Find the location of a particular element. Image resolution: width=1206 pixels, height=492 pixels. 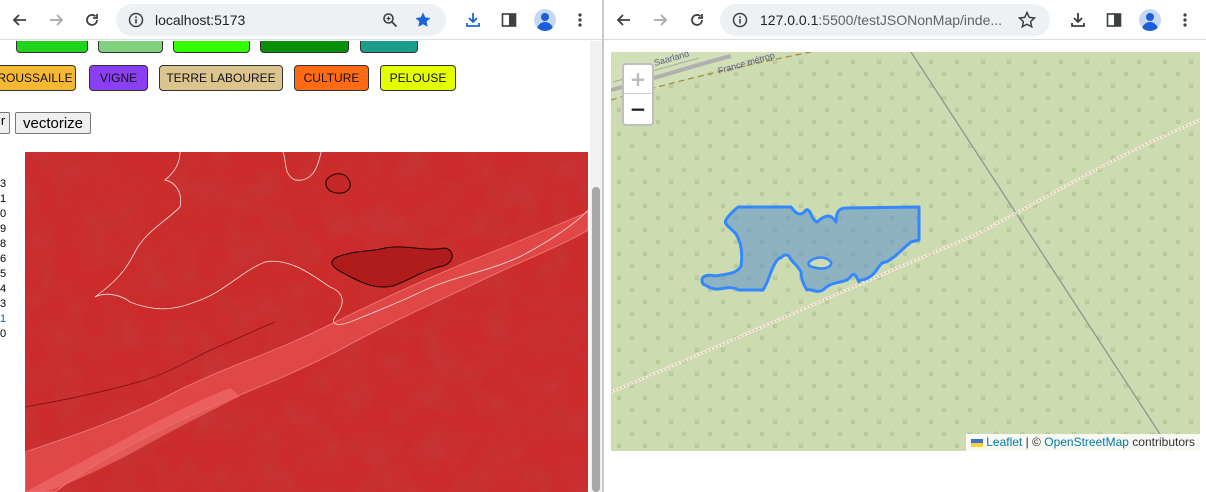

side-number: 9 is located at coordinates (5, 229).